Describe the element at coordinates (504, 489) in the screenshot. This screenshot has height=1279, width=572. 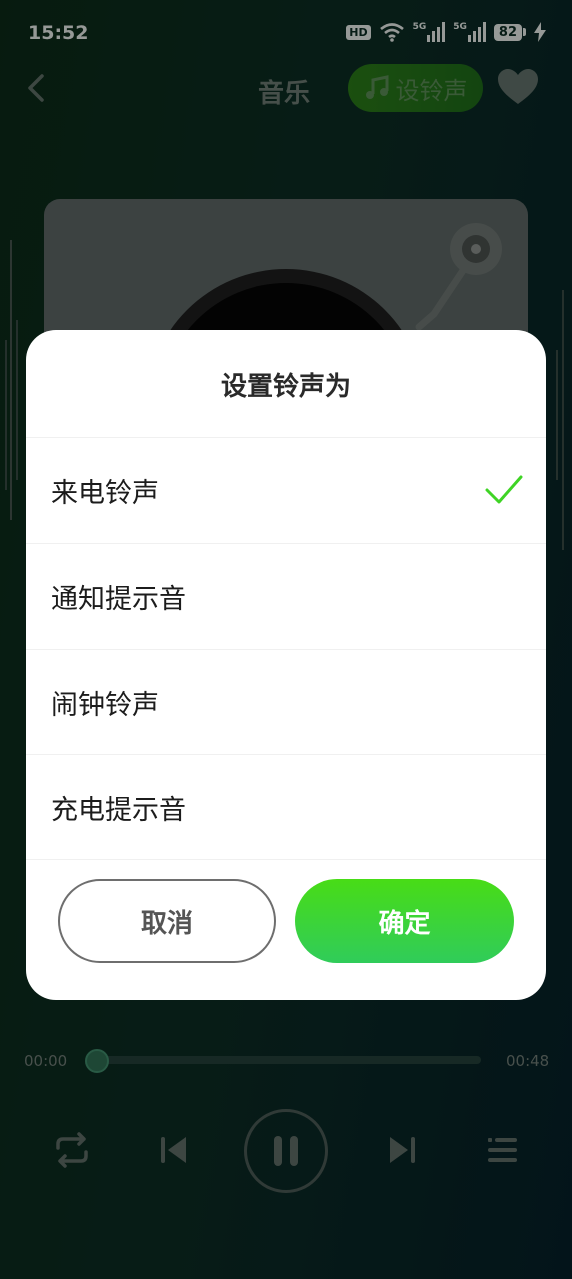
I see `check-icon` at that location.